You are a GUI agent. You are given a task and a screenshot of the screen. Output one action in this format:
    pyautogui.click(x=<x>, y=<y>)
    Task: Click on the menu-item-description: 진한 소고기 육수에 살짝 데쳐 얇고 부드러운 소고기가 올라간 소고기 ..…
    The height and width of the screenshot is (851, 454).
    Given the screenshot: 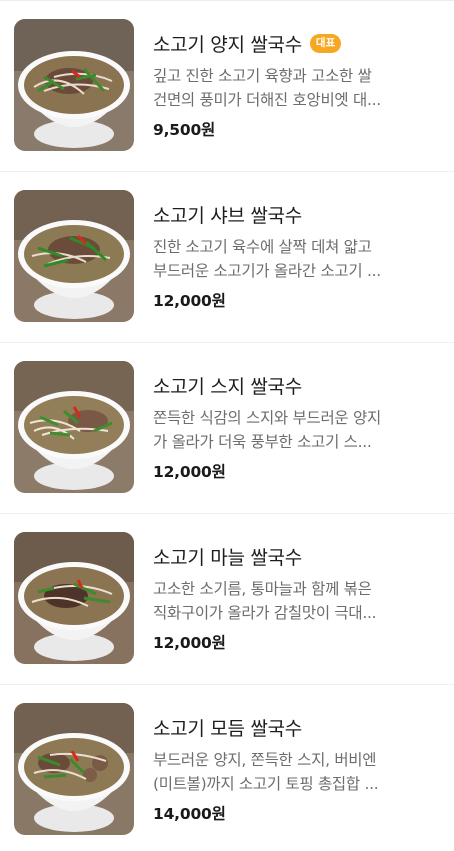 What is the action you would take?
    pyautogui.click(x=267, y=259)
    